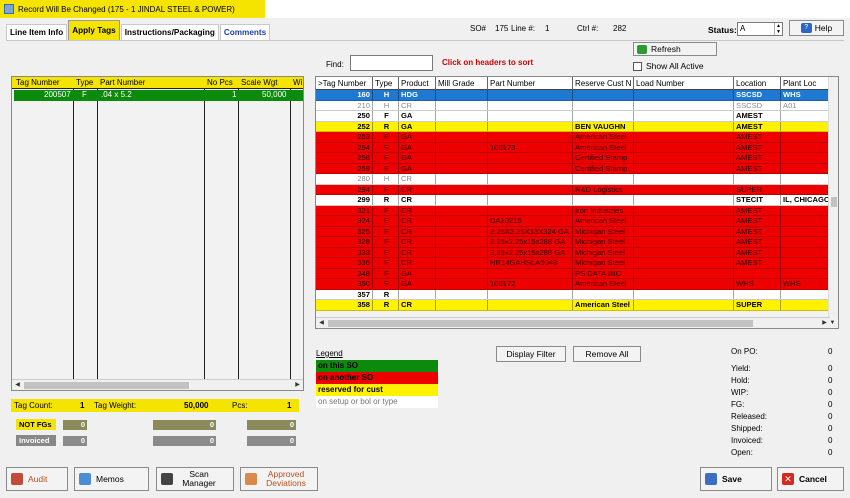 Image resolution: width=850 pixels, height=498 pixels. What do you see at coordinates (607, 354) in the screenshot?
I see `remove-all-button: Remove All` at bounding box center [607, 354].